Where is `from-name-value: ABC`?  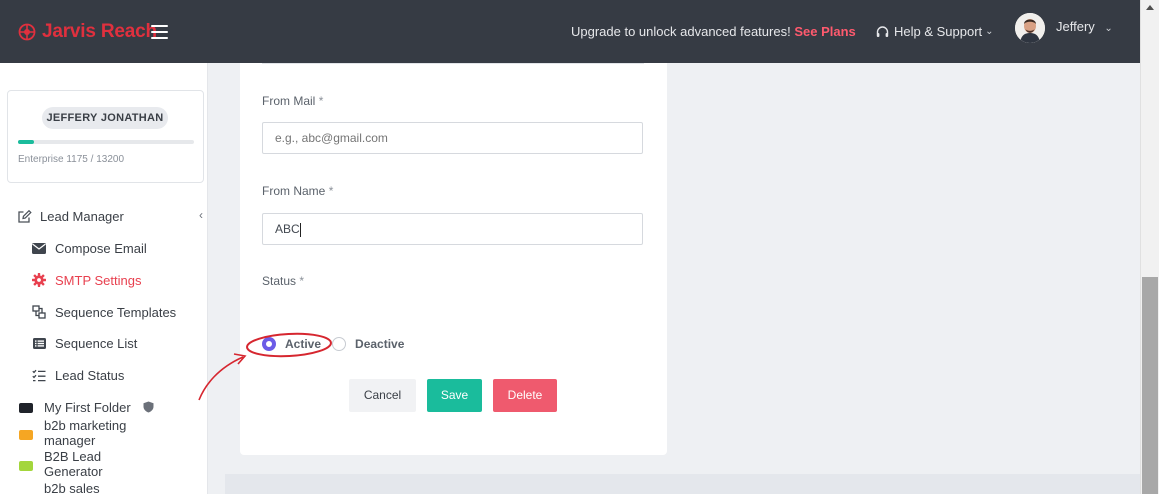 from-name-value: ABC is located at coordinates (287, 229).